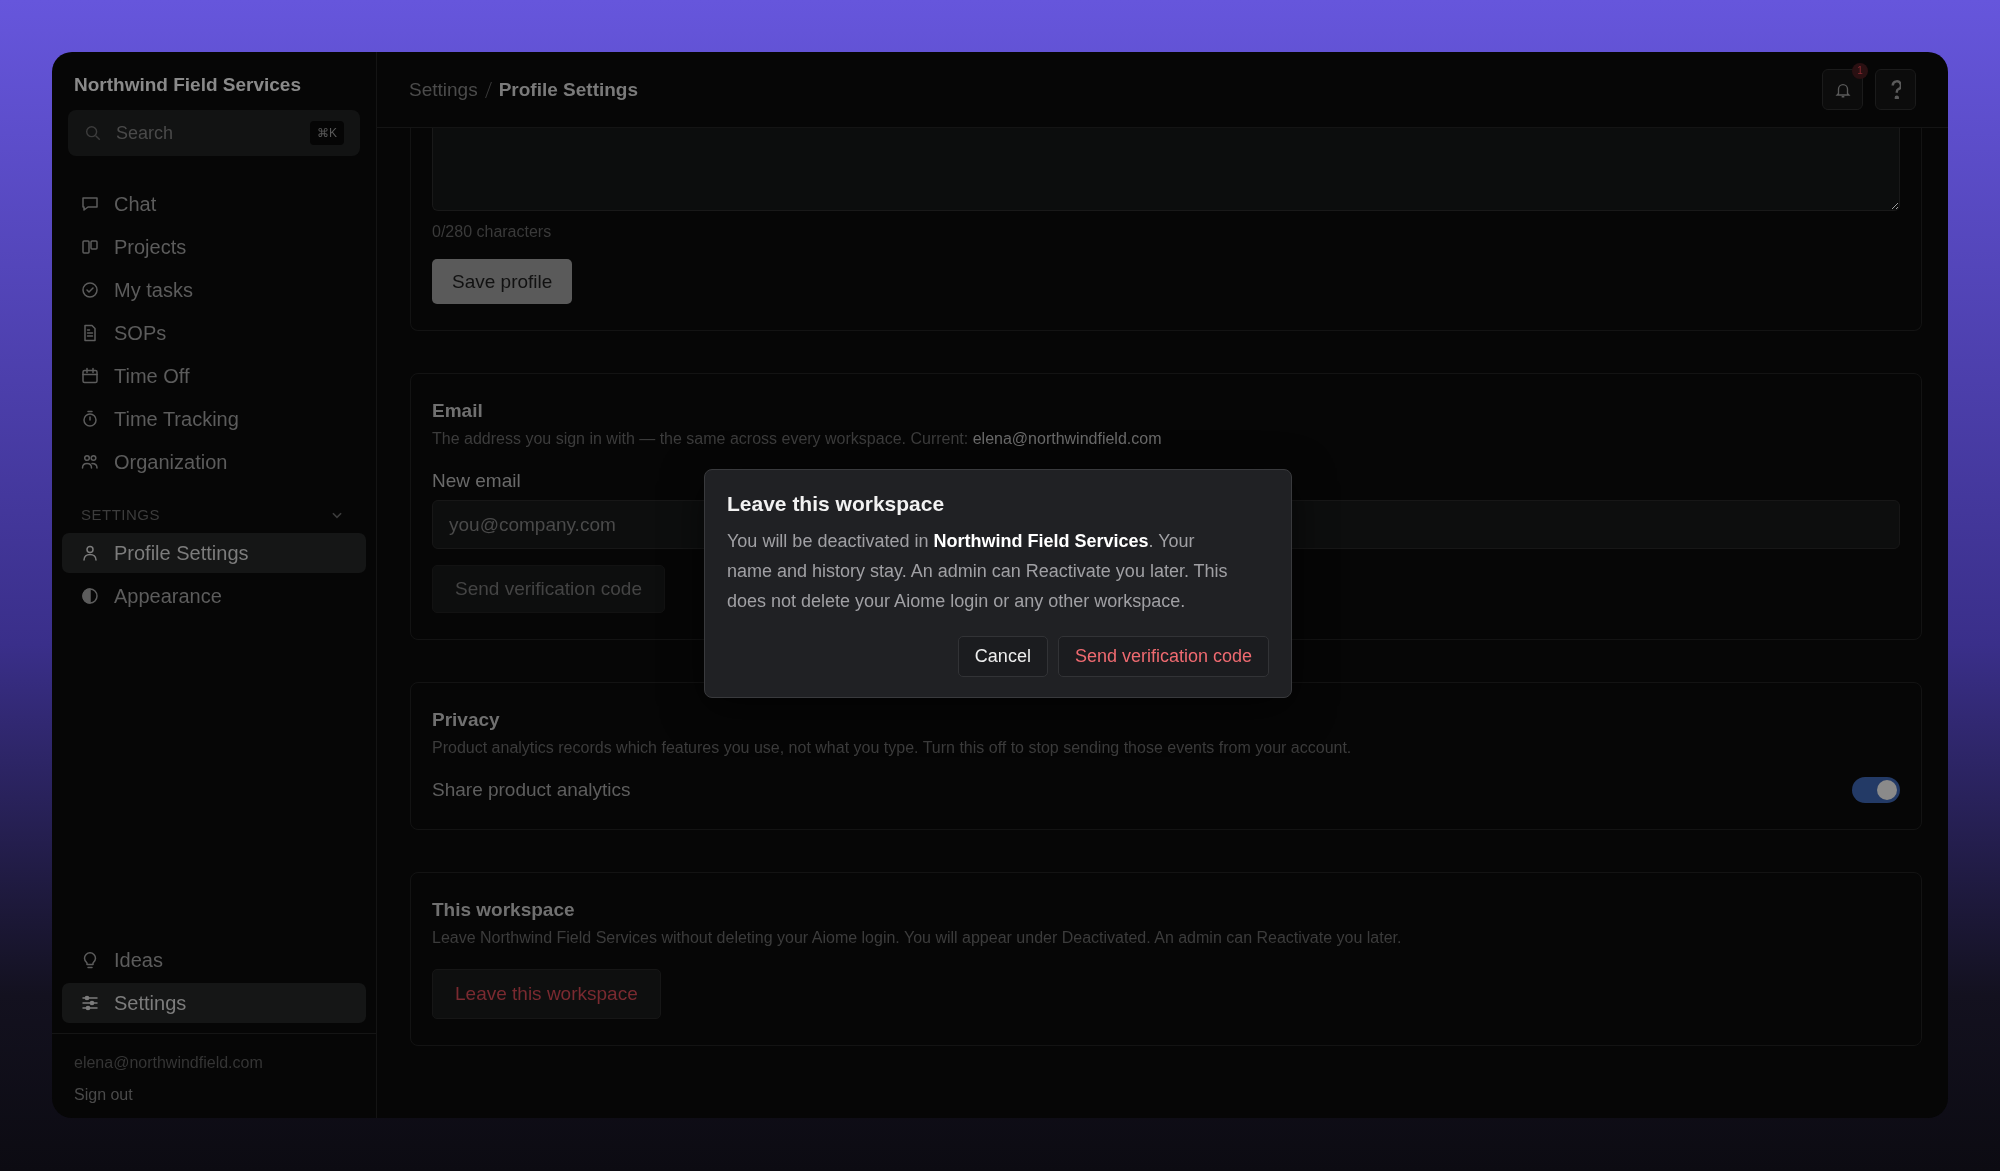 The width and height of the screenshot is (2000, 1171). What do you see at coordinates (503, 910) in the screenshot?
I see `card-title: This workspace` at bounding box center [503, 910].